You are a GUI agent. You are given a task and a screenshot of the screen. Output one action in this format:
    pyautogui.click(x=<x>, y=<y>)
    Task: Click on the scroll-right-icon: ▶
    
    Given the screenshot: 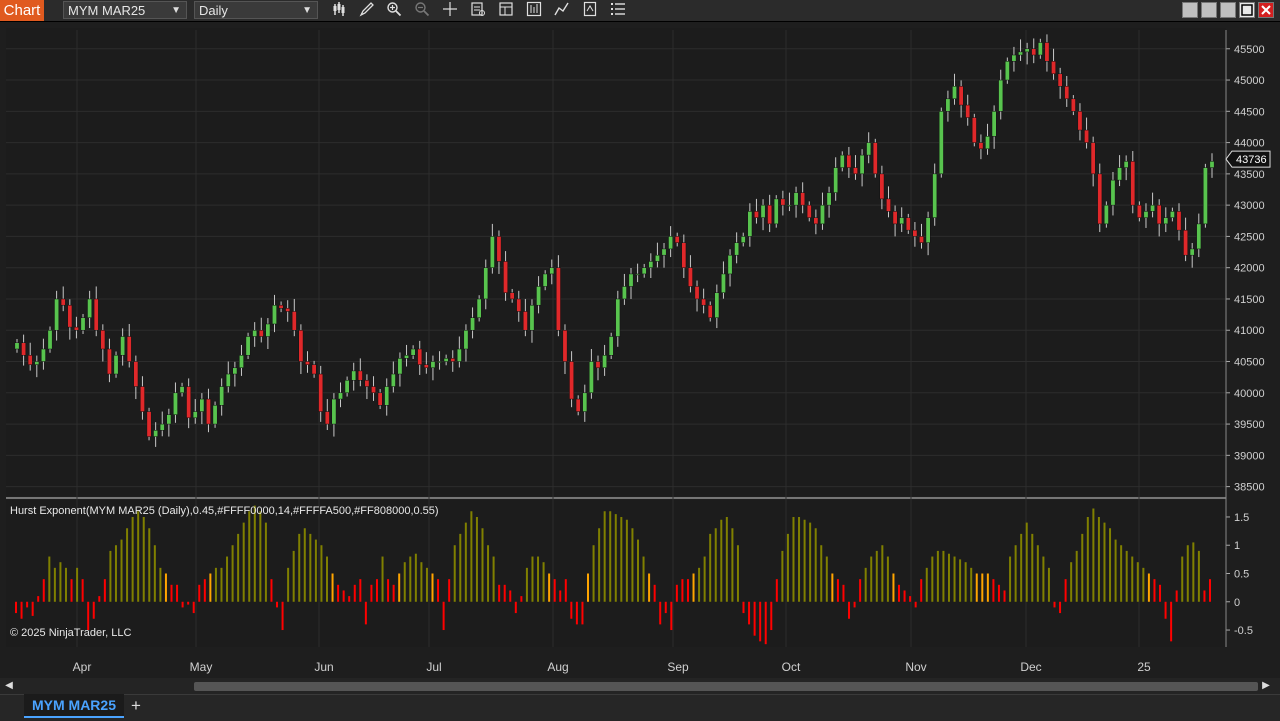 What is the action you would take?
    pyautogui.click(x=1266, y=686)
    